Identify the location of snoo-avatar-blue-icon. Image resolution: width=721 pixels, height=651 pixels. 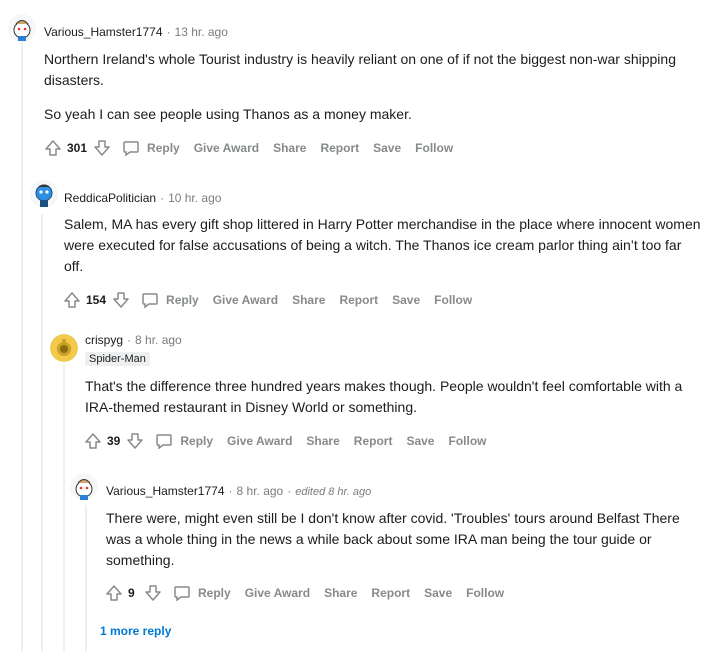
(44, 194).